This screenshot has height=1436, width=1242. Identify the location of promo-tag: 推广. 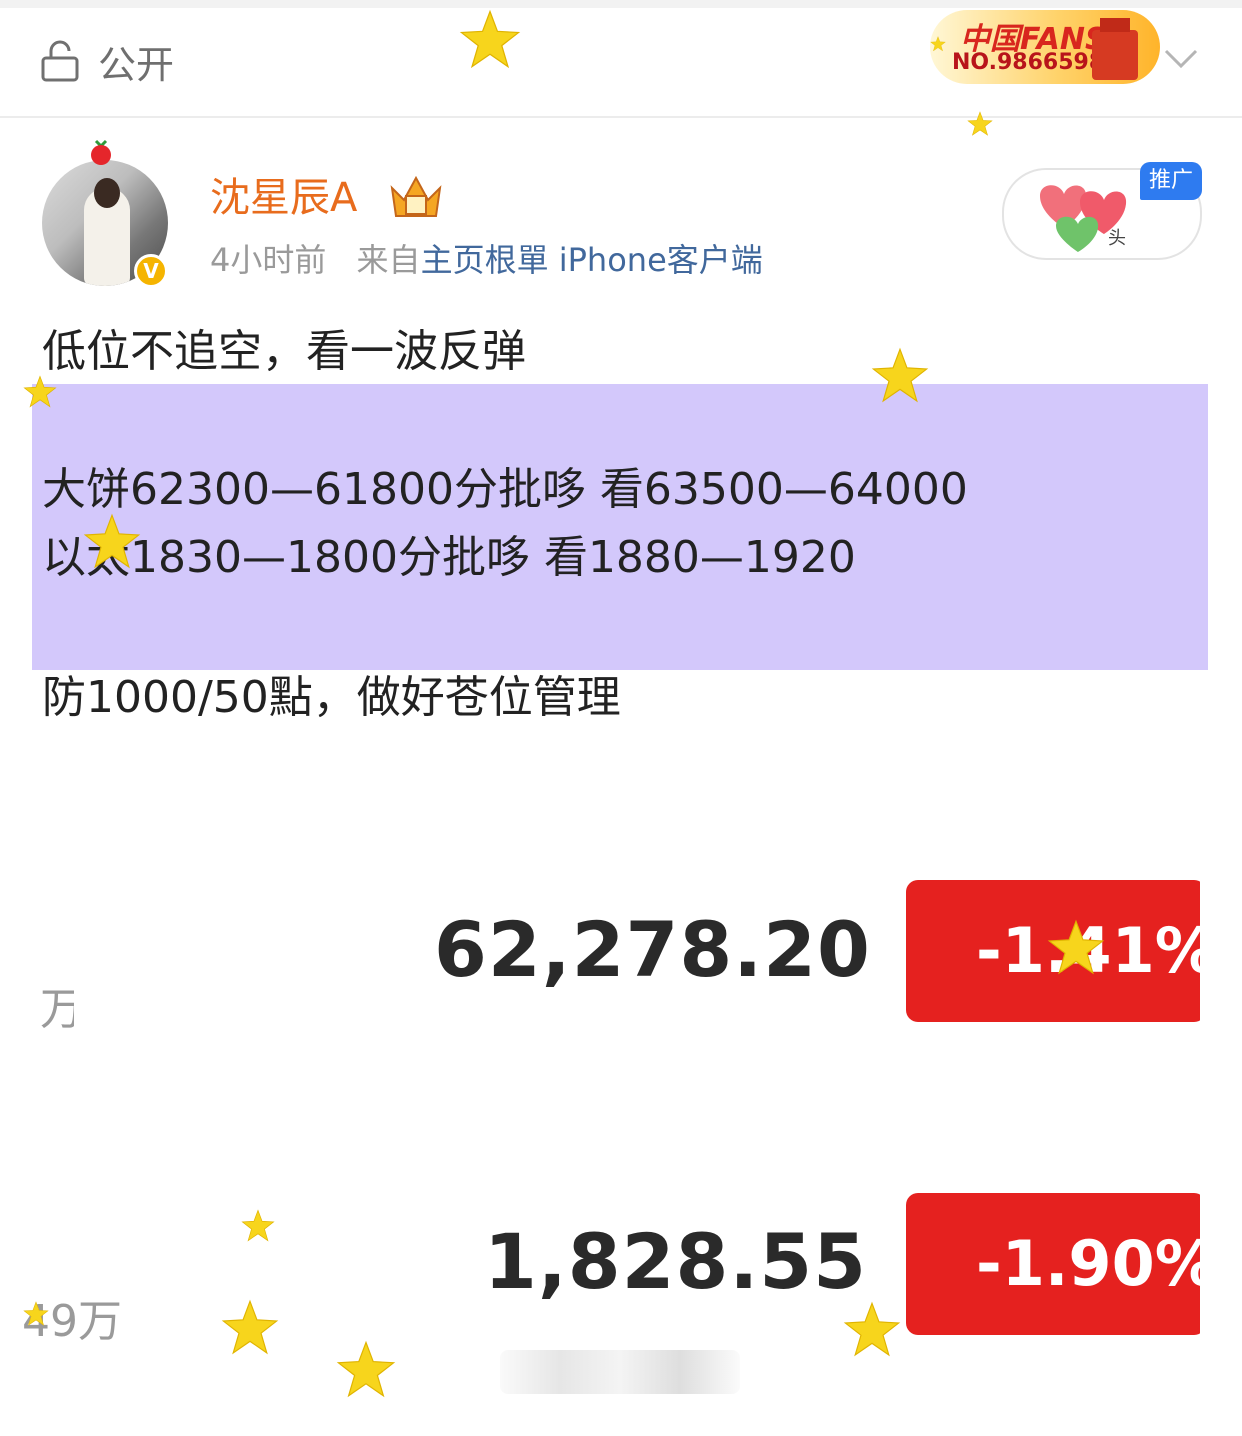
(1171, 181).